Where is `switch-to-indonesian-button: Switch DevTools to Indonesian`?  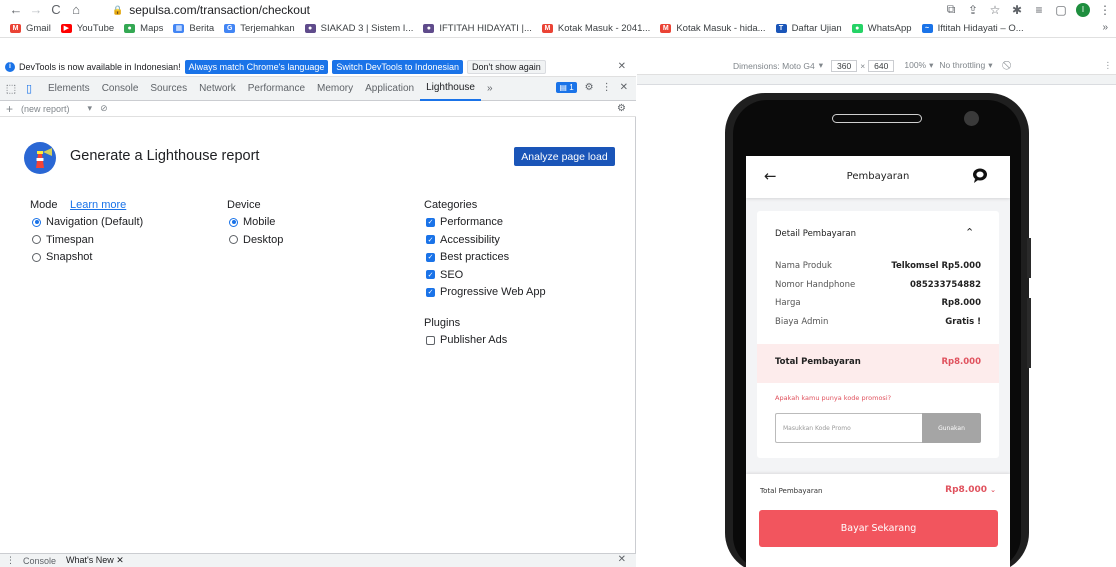 switch-to-indonesian-button: Switch DevTools to Indonesian is located at coordinates (397, 66).